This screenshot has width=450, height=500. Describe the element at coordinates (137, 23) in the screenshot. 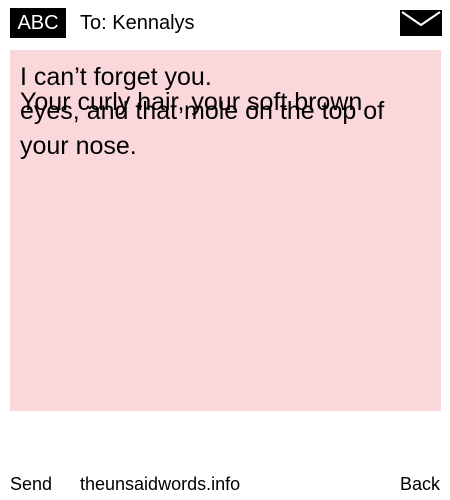

I see `recipient-label: To: Kennalys` at that location.